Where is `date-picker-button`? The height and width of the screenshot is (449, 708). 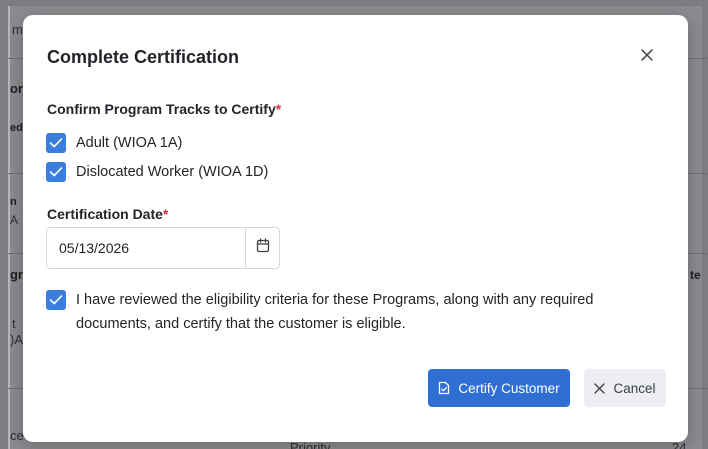
date-picker-button is located at coordinates (262, 248).